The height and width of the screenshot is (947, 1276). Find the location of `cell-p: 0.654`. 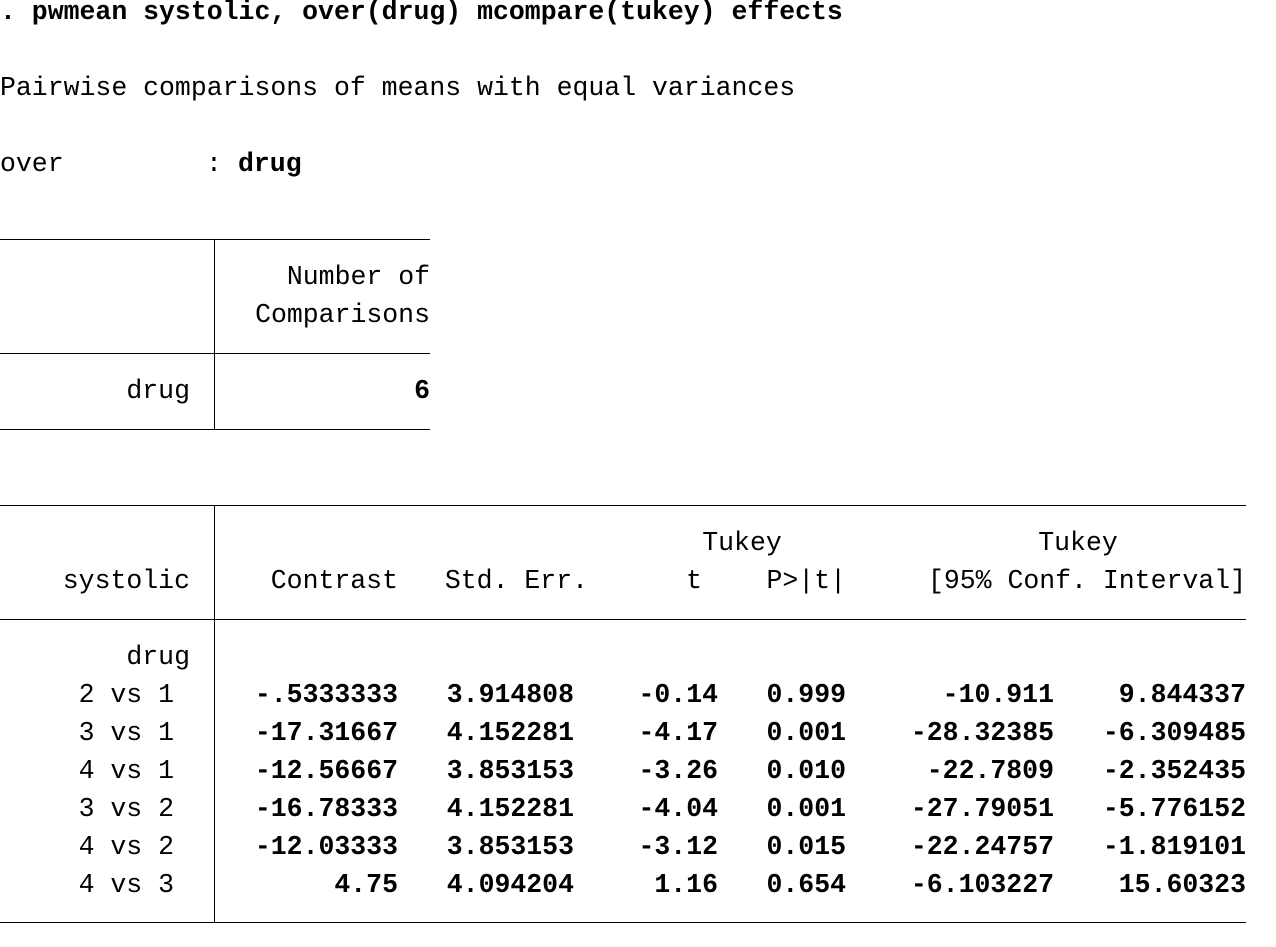

cell-p: 0.654 is located at coordinates (806, 885).